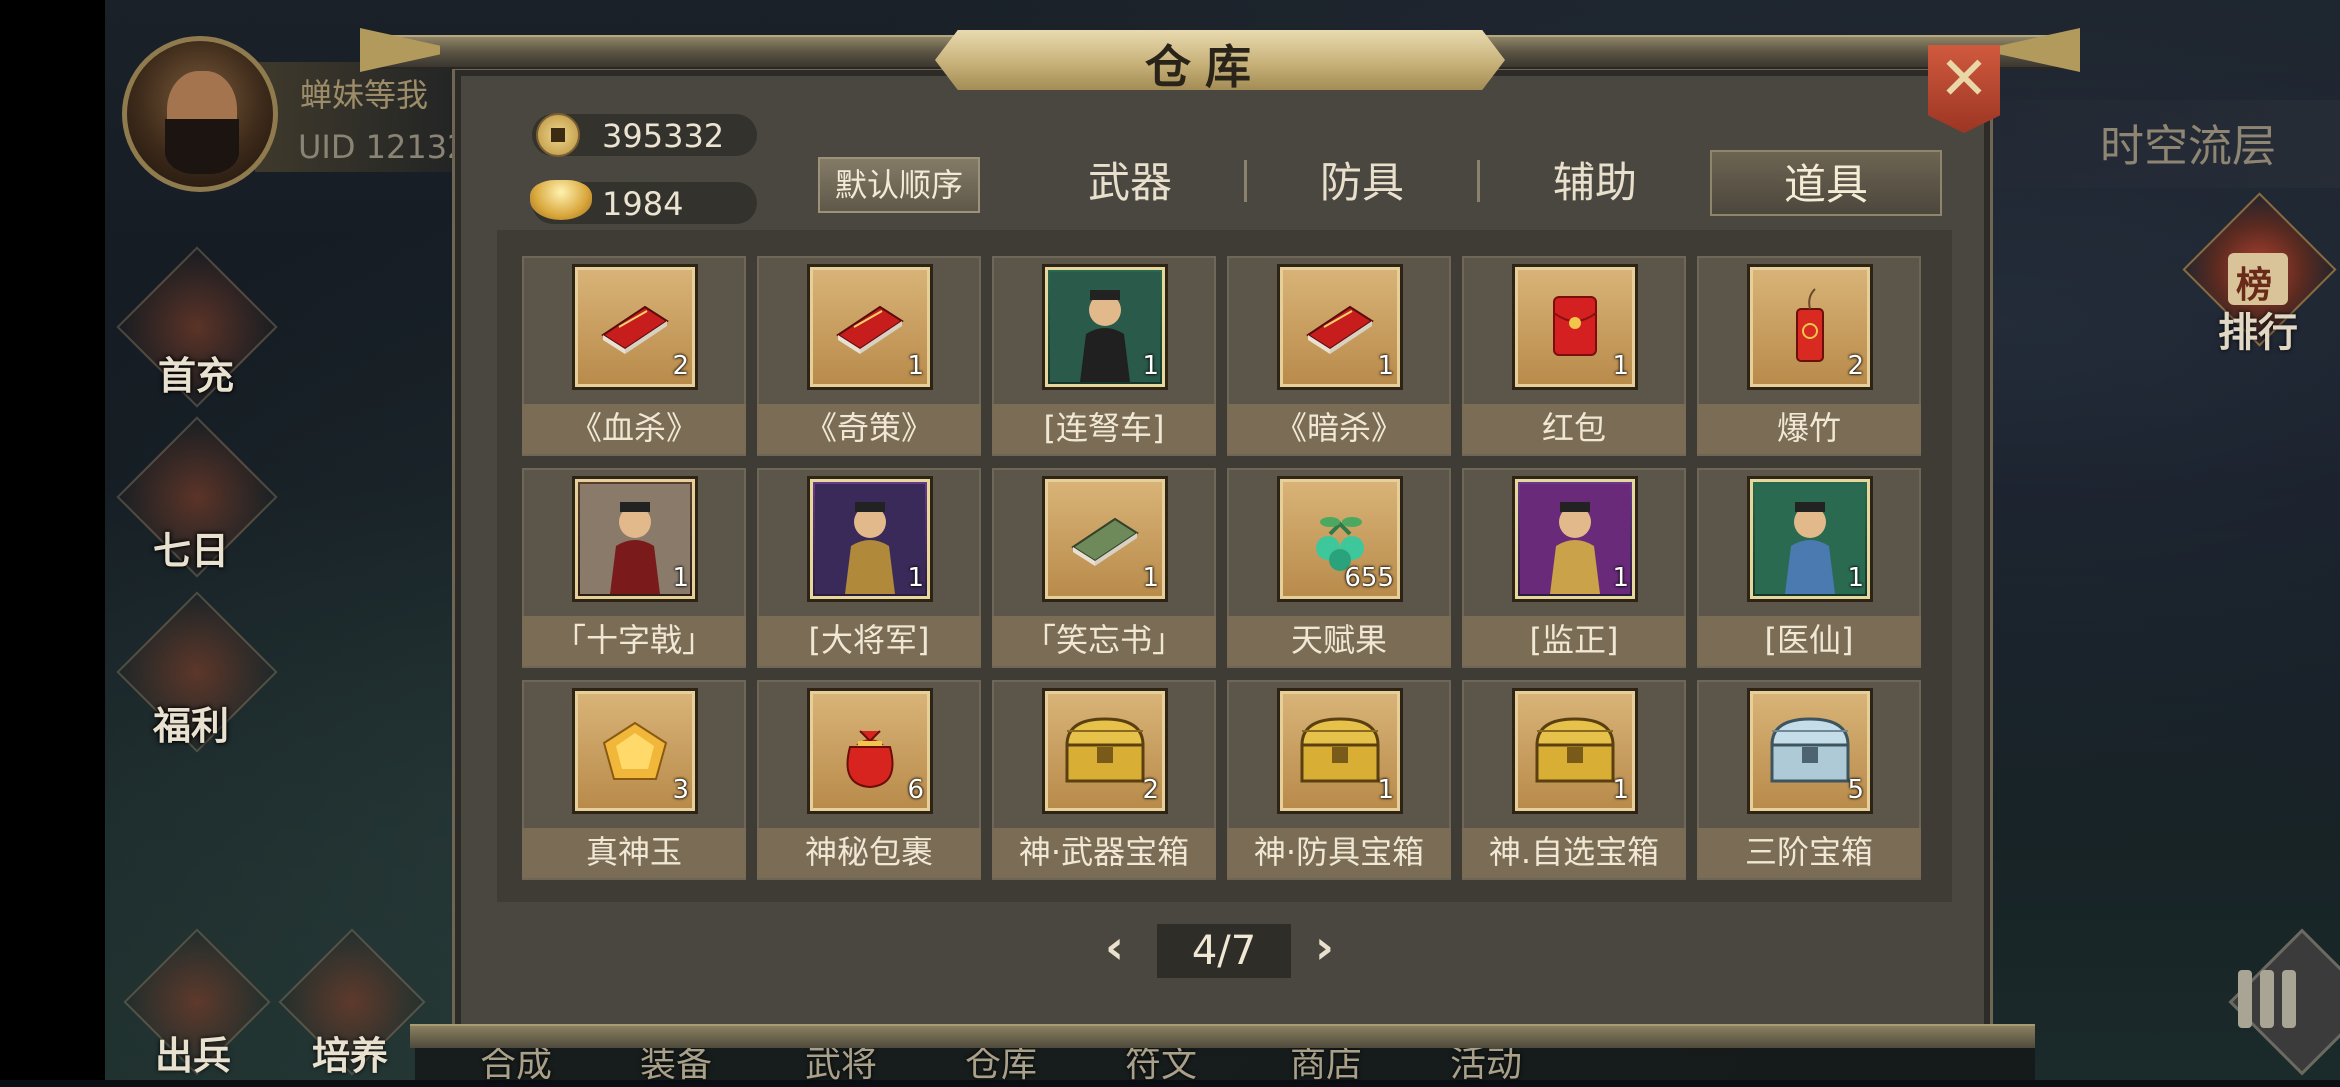 The width and height of the screenshot is (2340, 1087). What do you see at coordinates (193, 1052) in the screenshot?
I see `nav-deploy: 出兵` at bounding box center [193, 1052].